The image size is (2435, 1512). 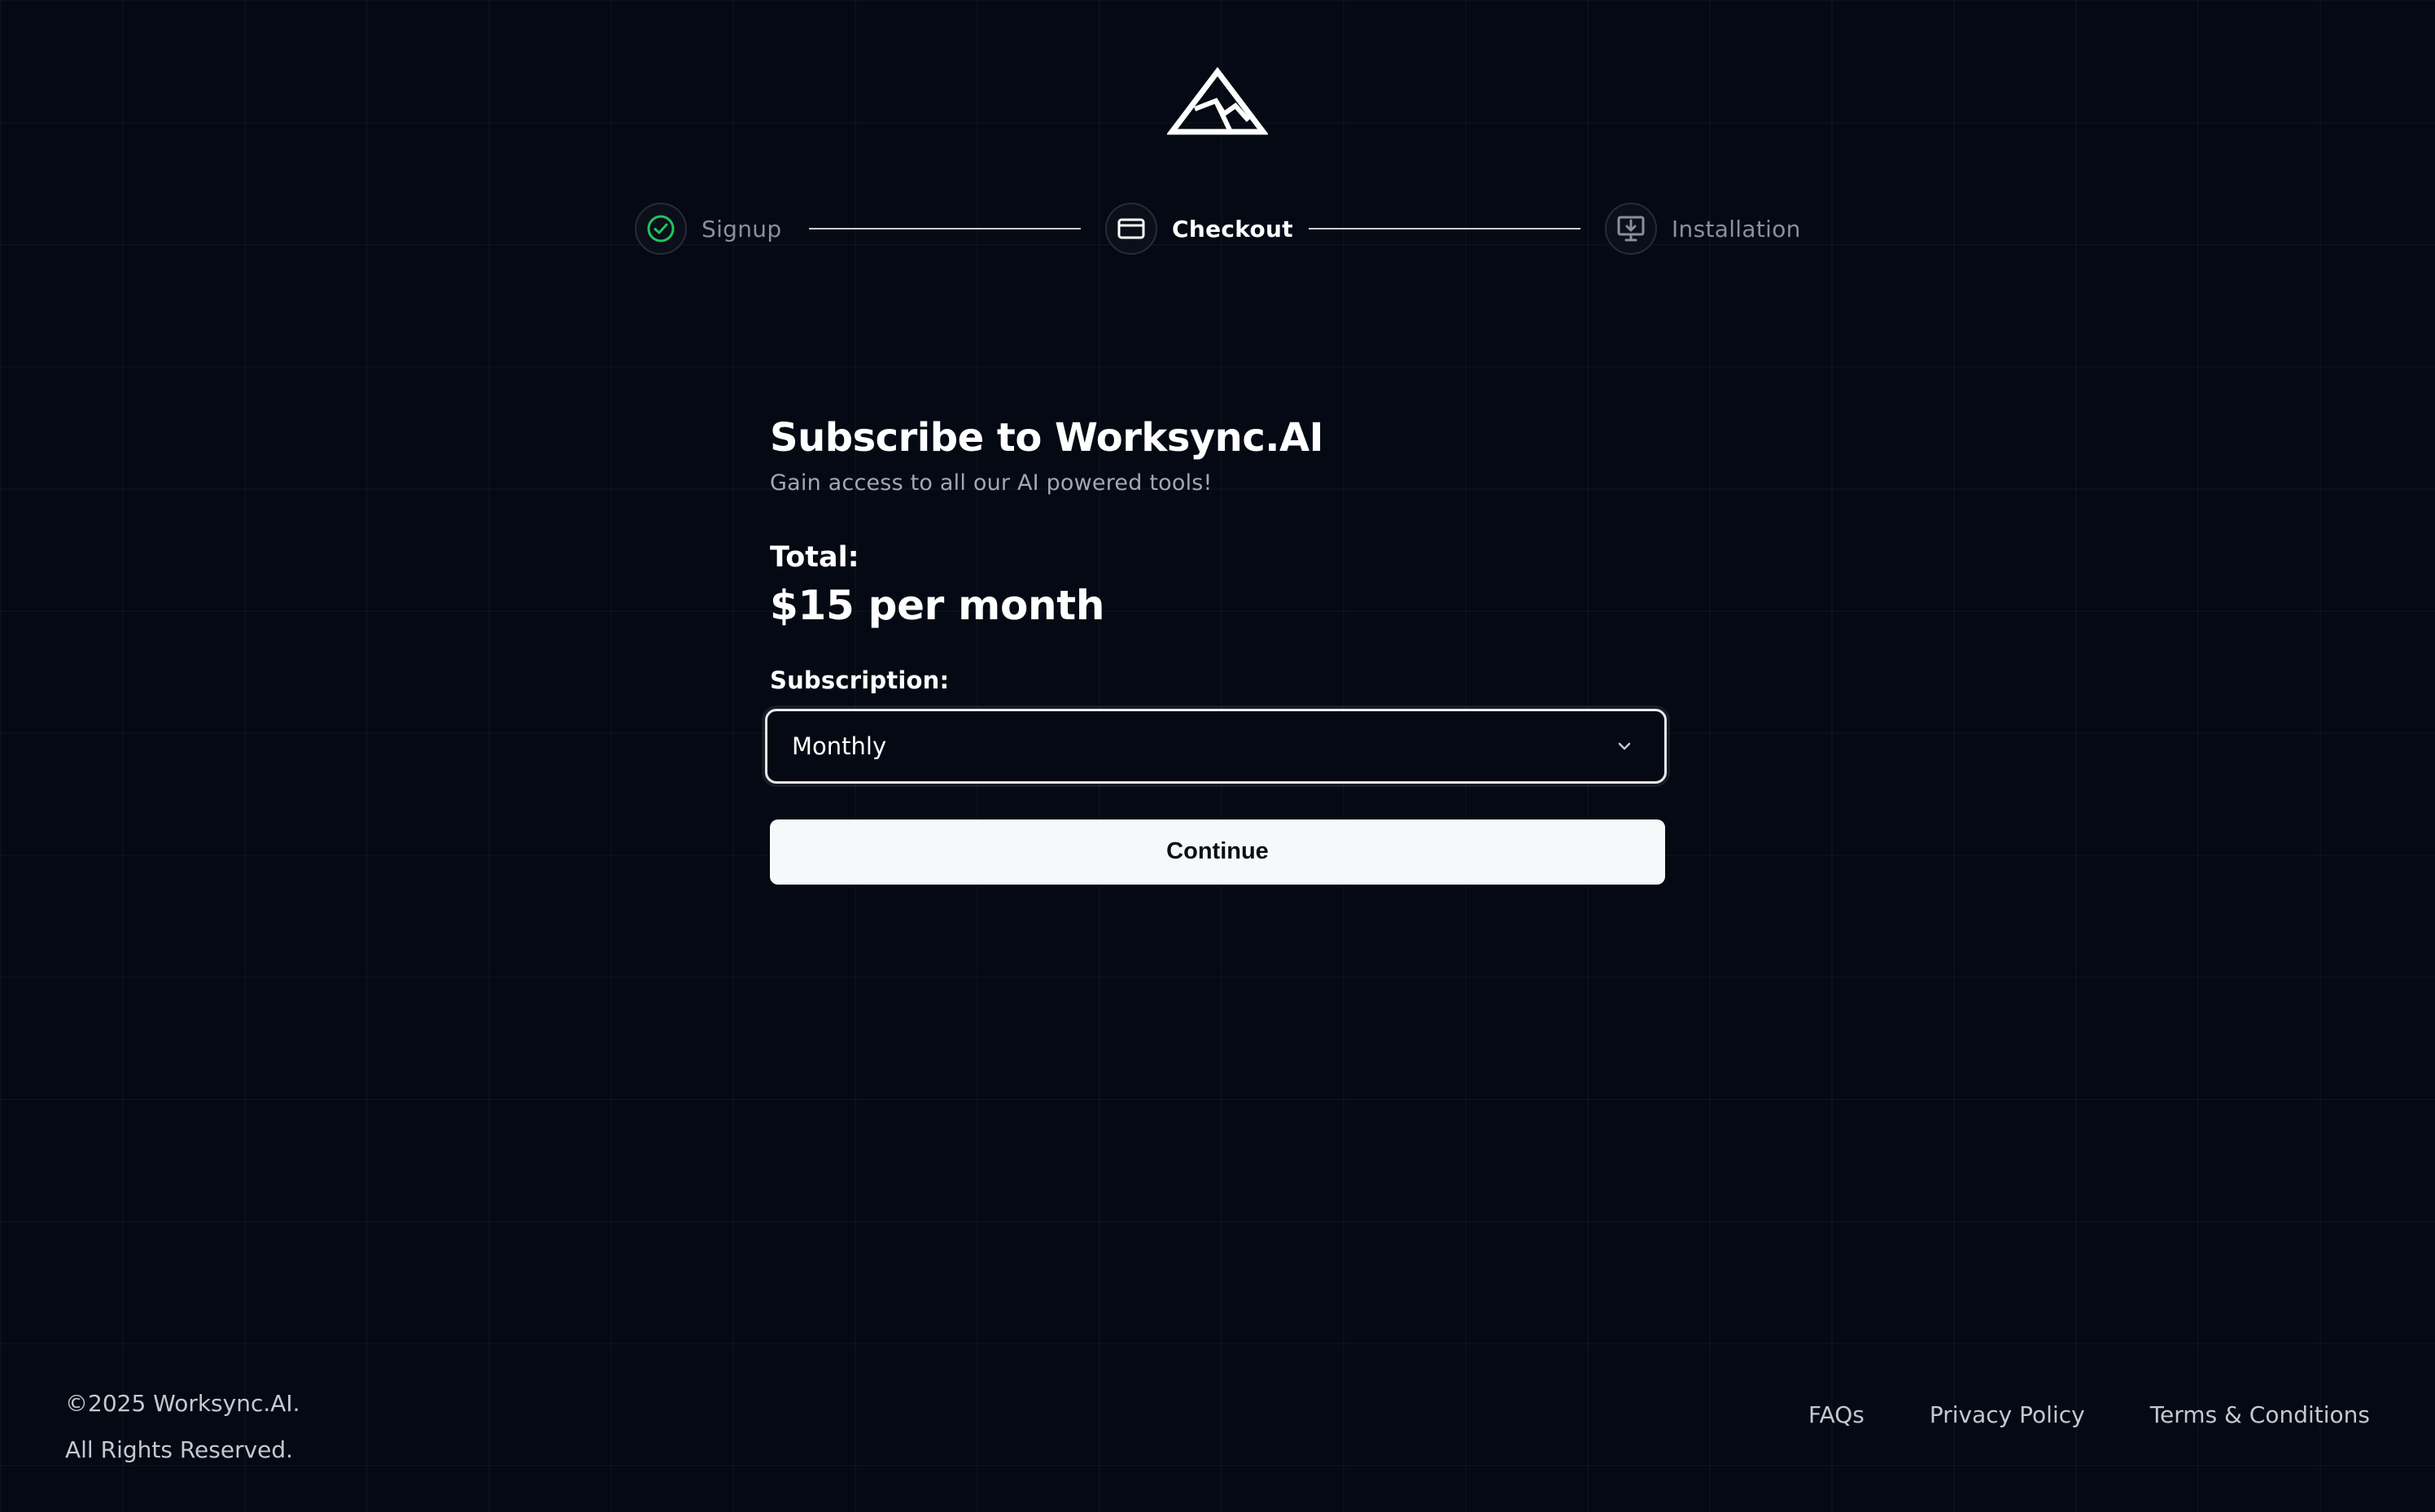 I want to click on copyright-line-1: ©2025 Worksync.AI., so click(x=182, y=1403).